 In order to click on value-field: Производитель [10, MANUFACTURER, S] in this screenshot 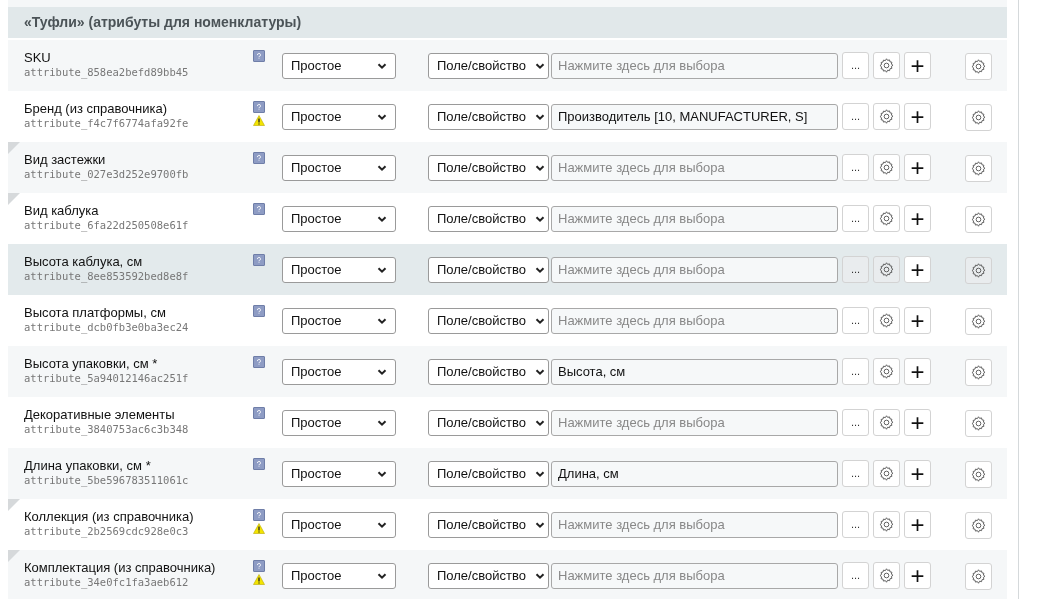, I will do `click(694, 116)`.